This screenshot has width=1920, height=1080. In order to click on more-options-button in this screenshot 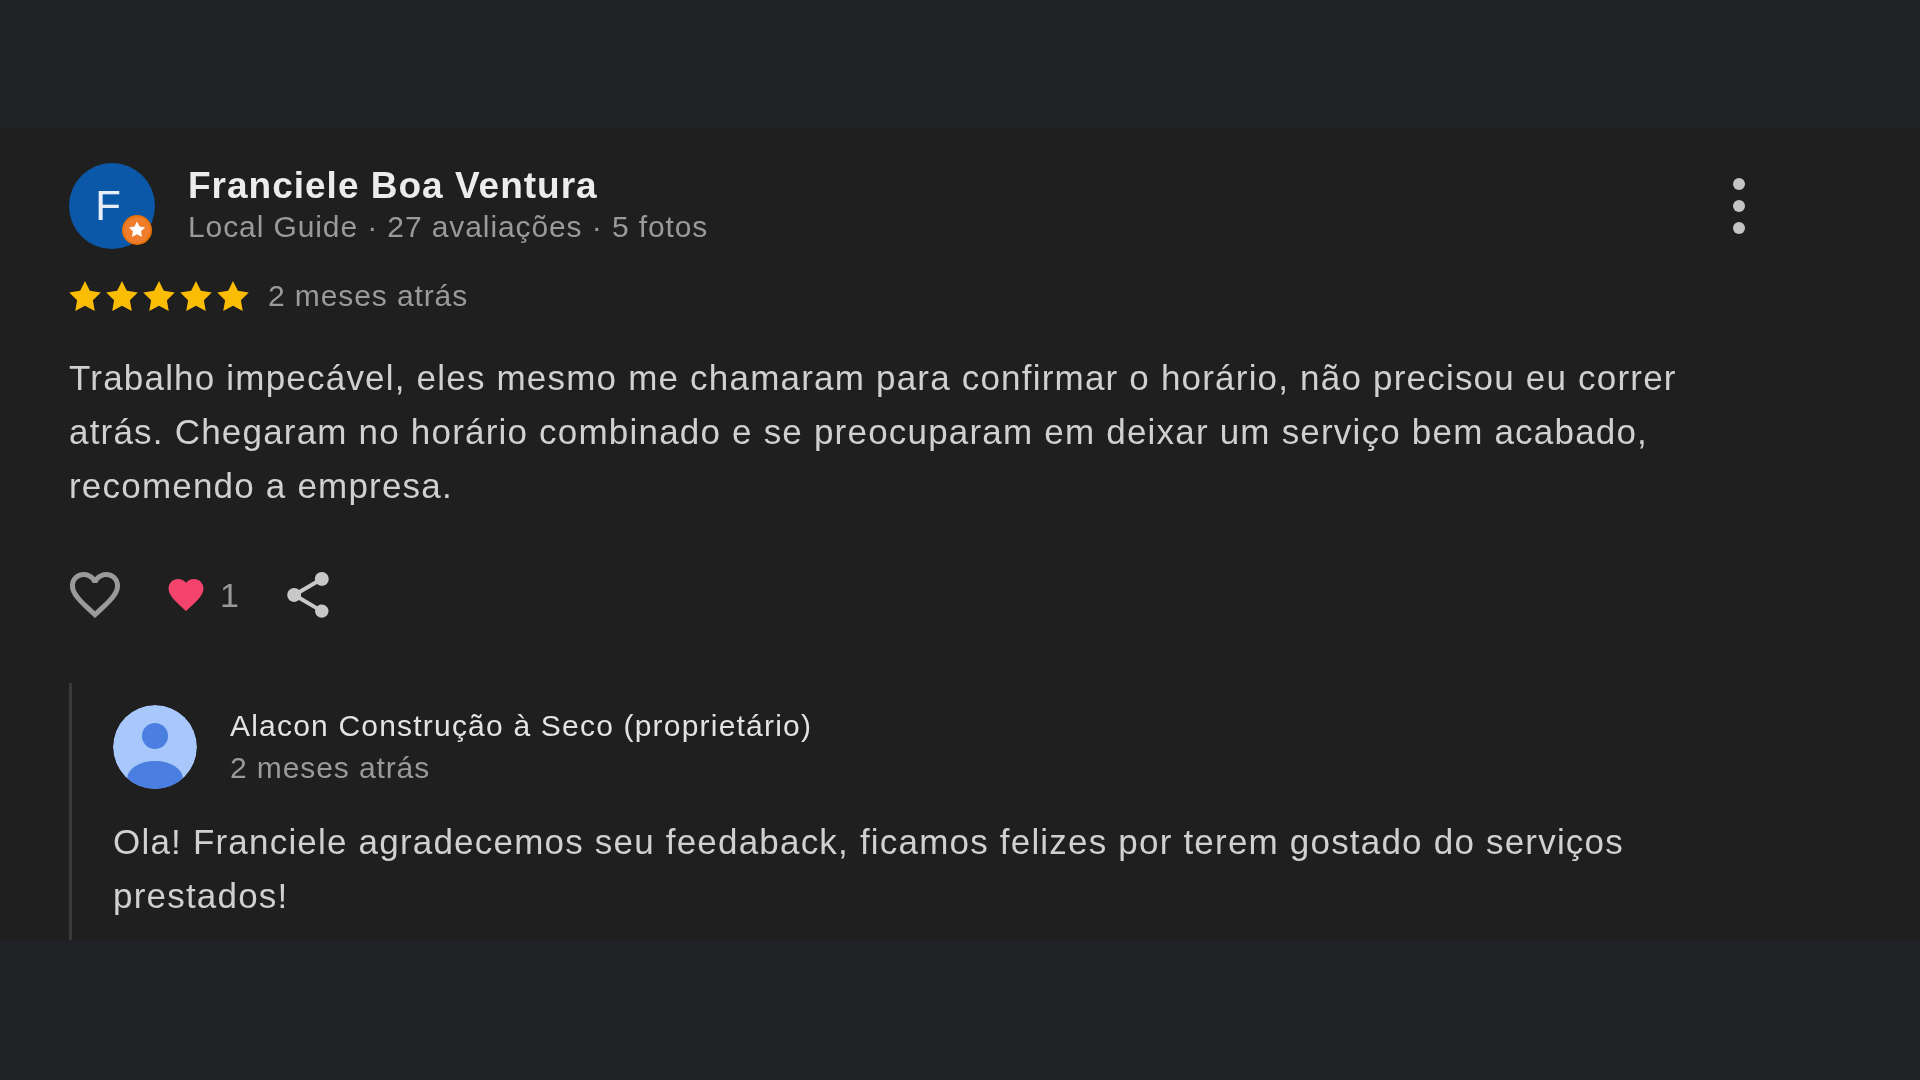, I will do `click(1739, 206)`.